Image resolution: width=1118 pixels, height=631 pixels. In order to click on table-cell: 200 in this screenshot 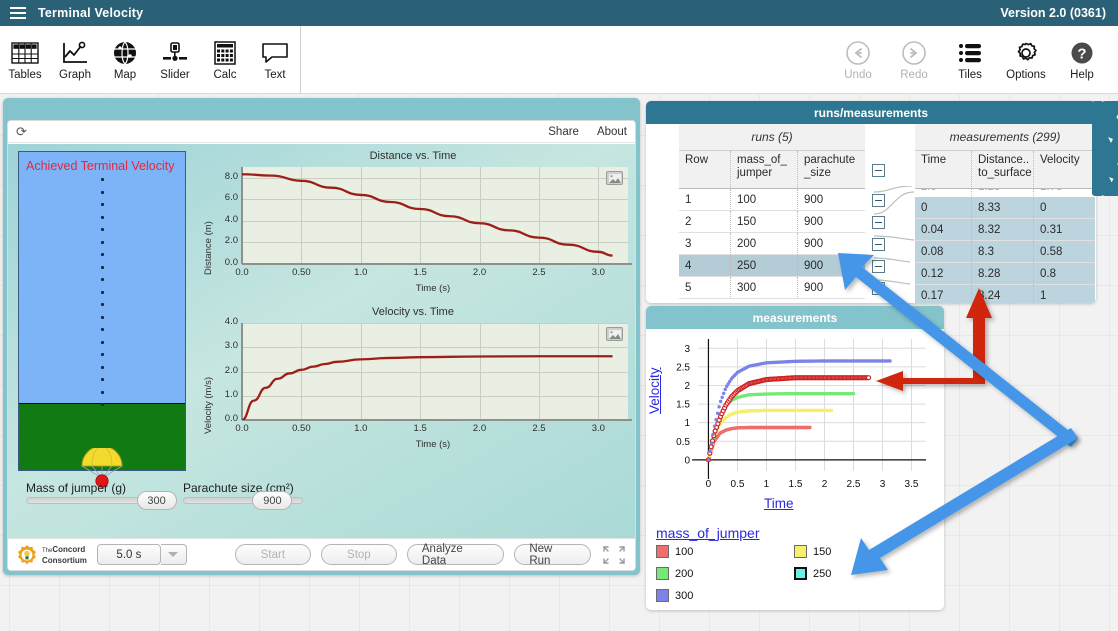, I will do `click(764, 244)`.